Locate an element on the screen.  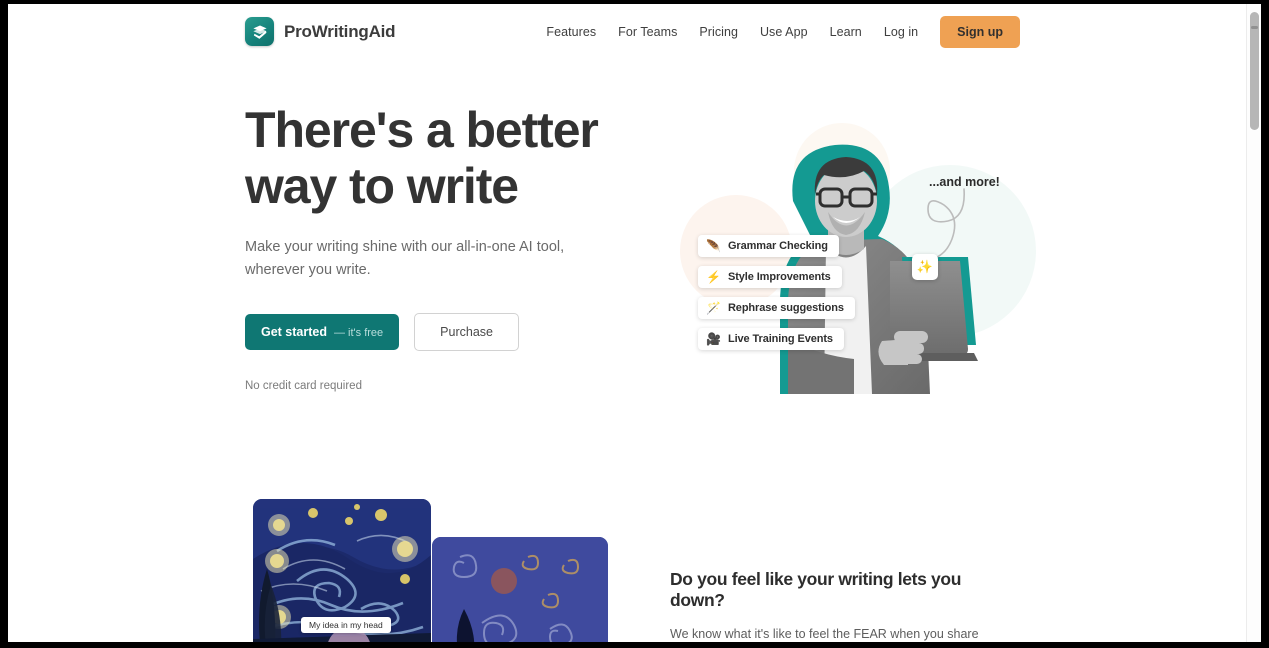
sparkles-icon: ✨ is located at coordinates (925, 267).